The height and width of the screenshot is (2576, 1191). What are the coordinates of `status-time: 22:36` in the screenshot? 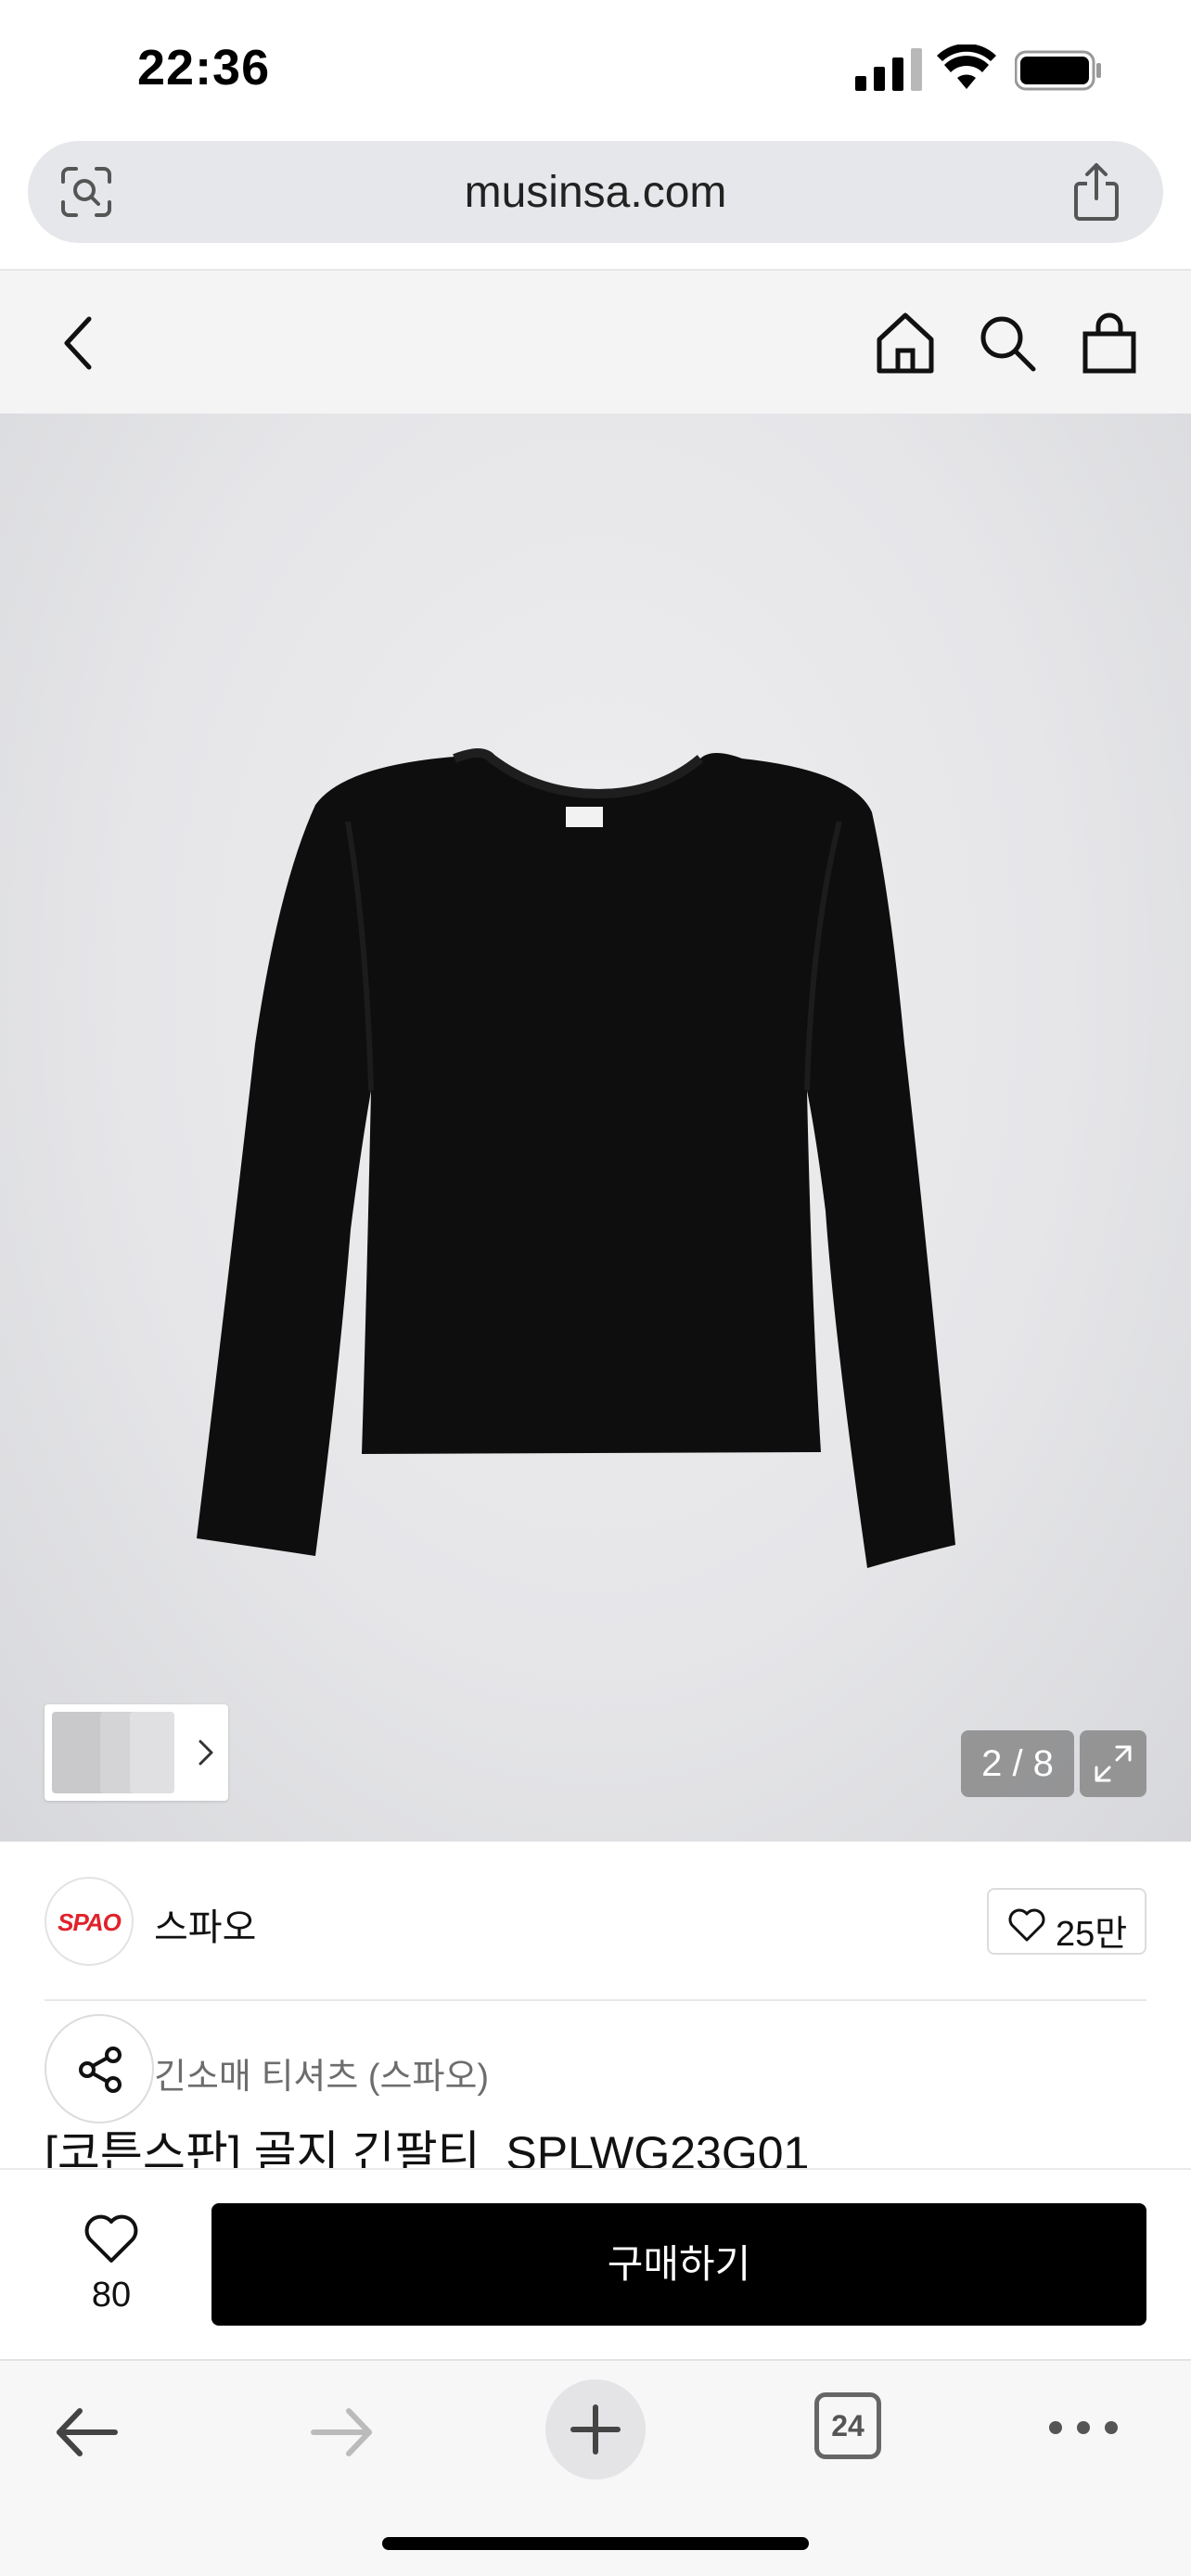 It's located at (204, 68).